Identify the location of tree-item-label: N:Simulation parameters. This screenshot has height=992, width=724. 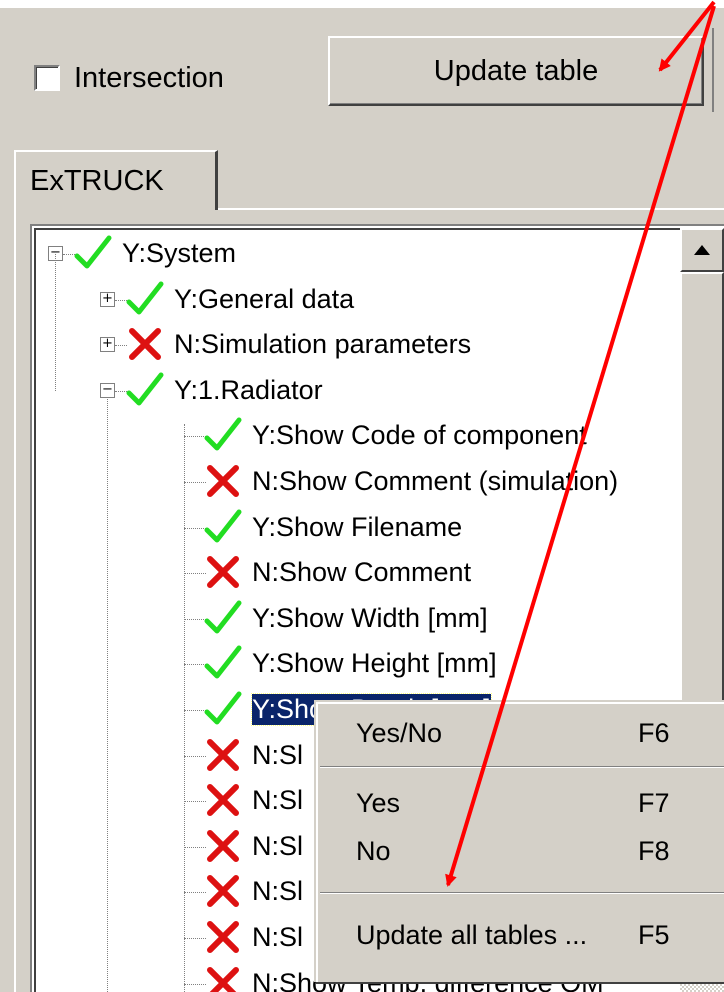
(322, 344).